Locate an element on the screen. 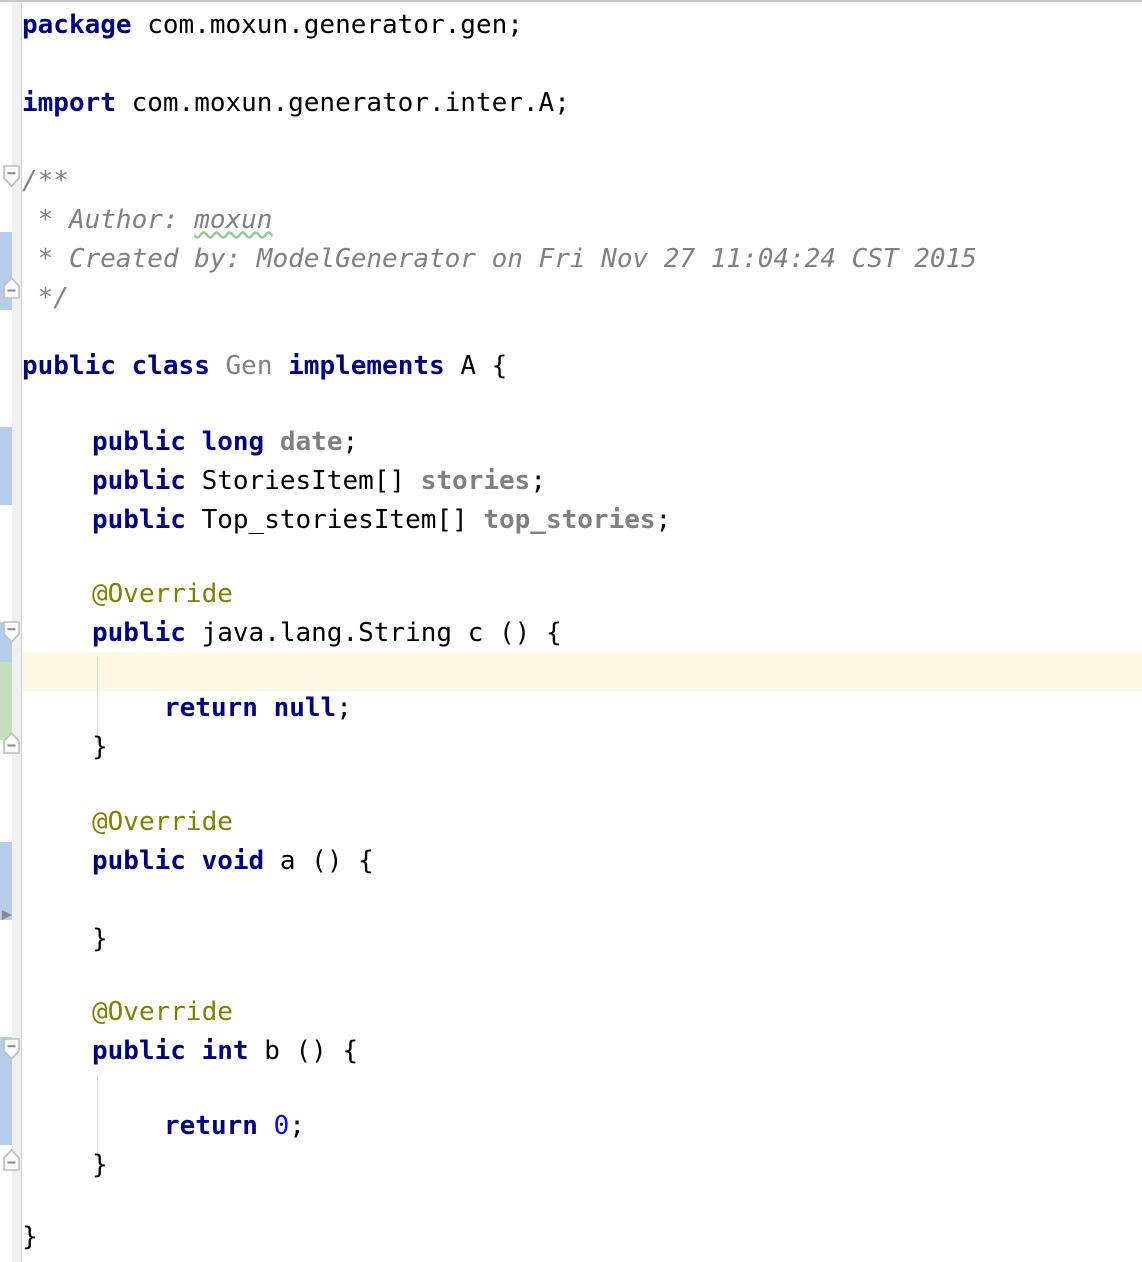  type-string: java.lang.String is located at coordinates (327, 633).